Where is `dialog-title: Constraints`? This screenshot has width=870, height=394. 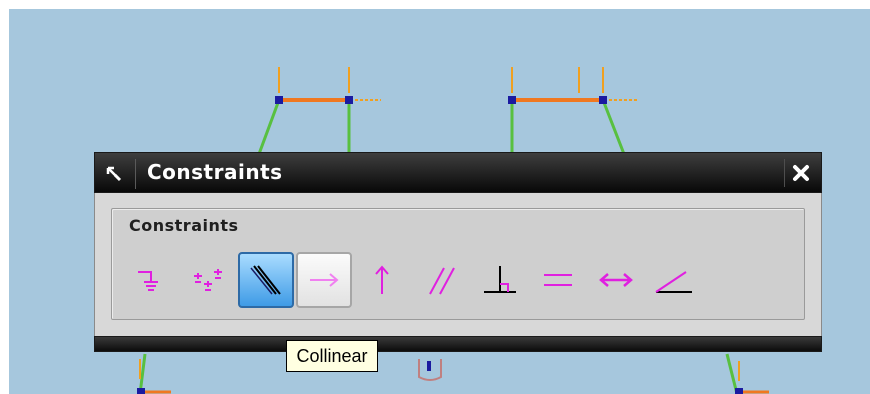
dialog-title: Constraints is located at coordinates (215, 172).